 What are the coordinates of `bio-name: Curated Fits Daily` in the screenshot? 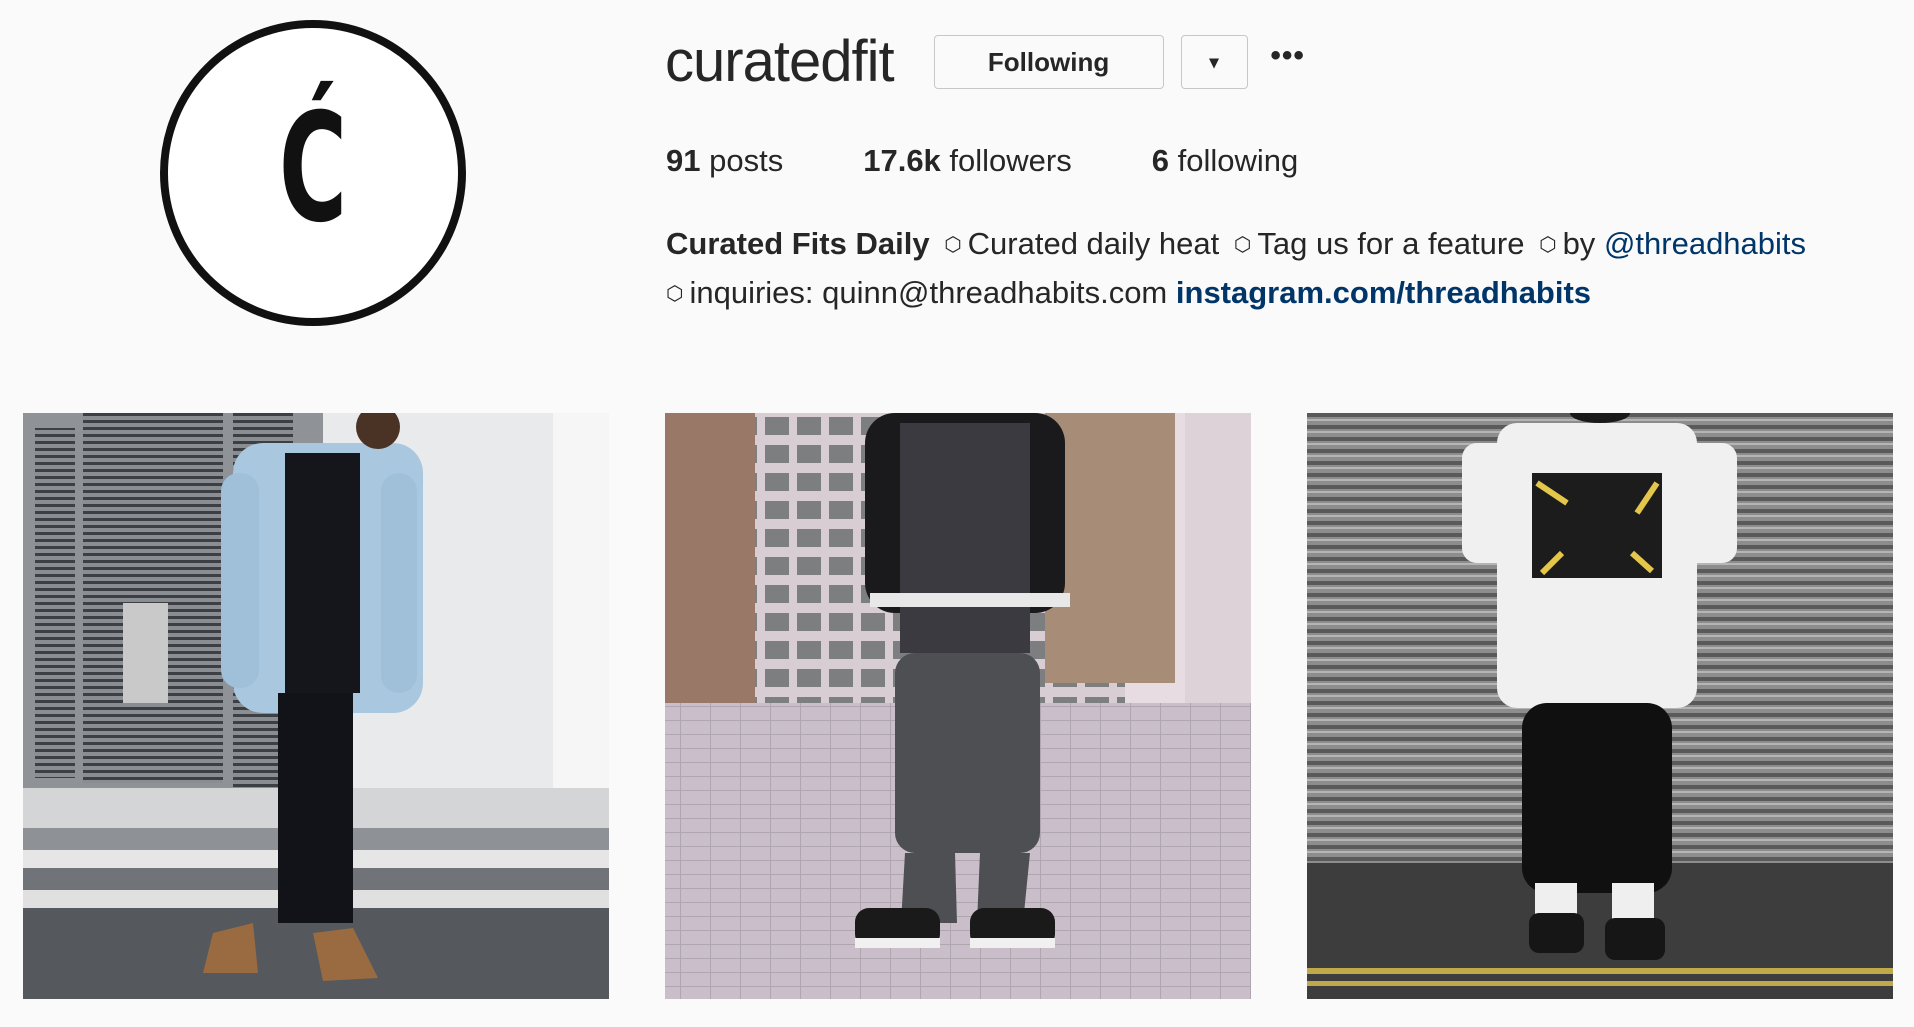 It's located at (798, 243).